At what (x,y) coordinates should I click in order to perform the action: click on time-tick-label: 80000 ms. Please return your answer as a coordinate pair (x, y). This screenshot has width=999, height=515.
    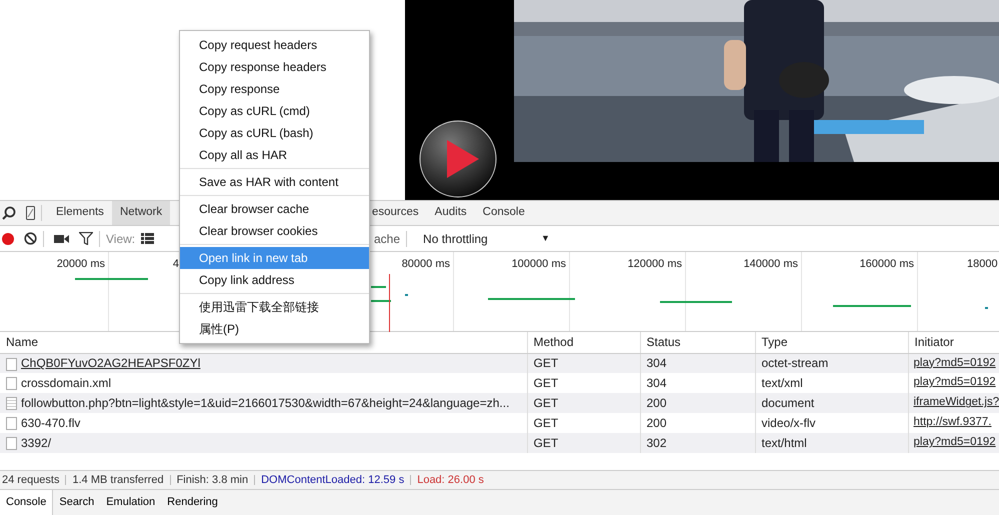
    Looking at the image, I should click on (426, 264).